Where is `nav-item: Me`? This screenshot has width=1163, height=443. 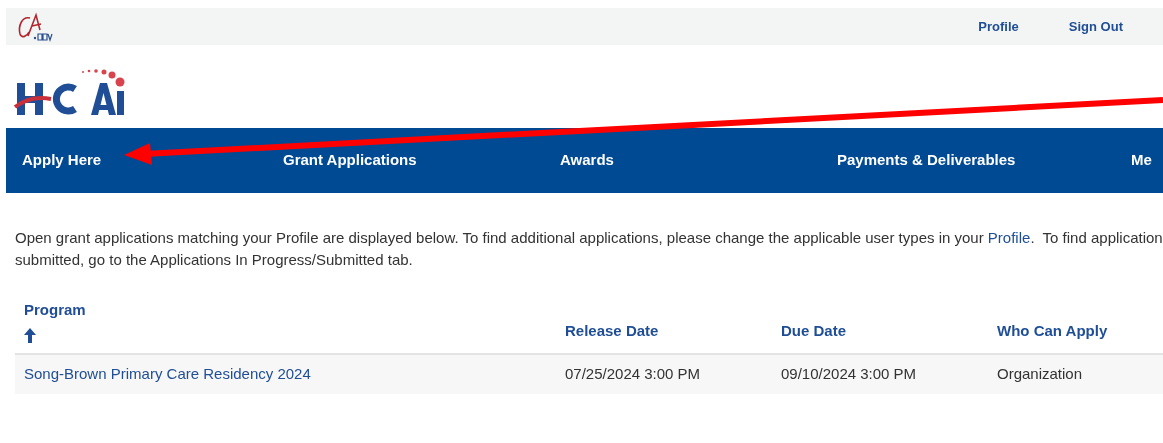 nav-item: Me is located at coordinates (1141, 160).